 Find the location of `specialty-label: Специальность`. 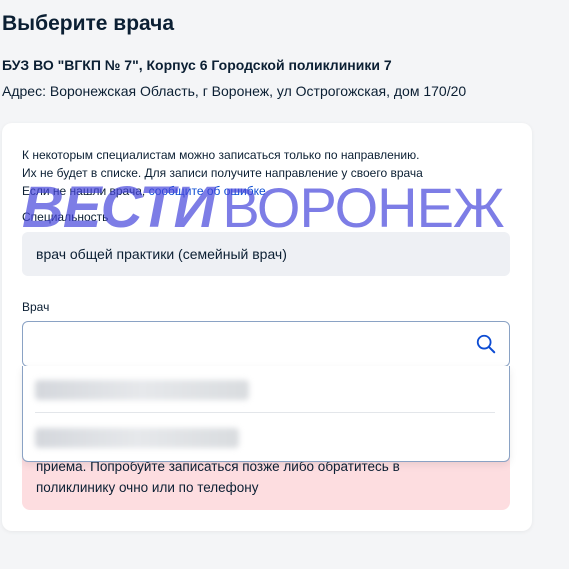

specialty-label: Специальность is located at coordinates (65, 217).